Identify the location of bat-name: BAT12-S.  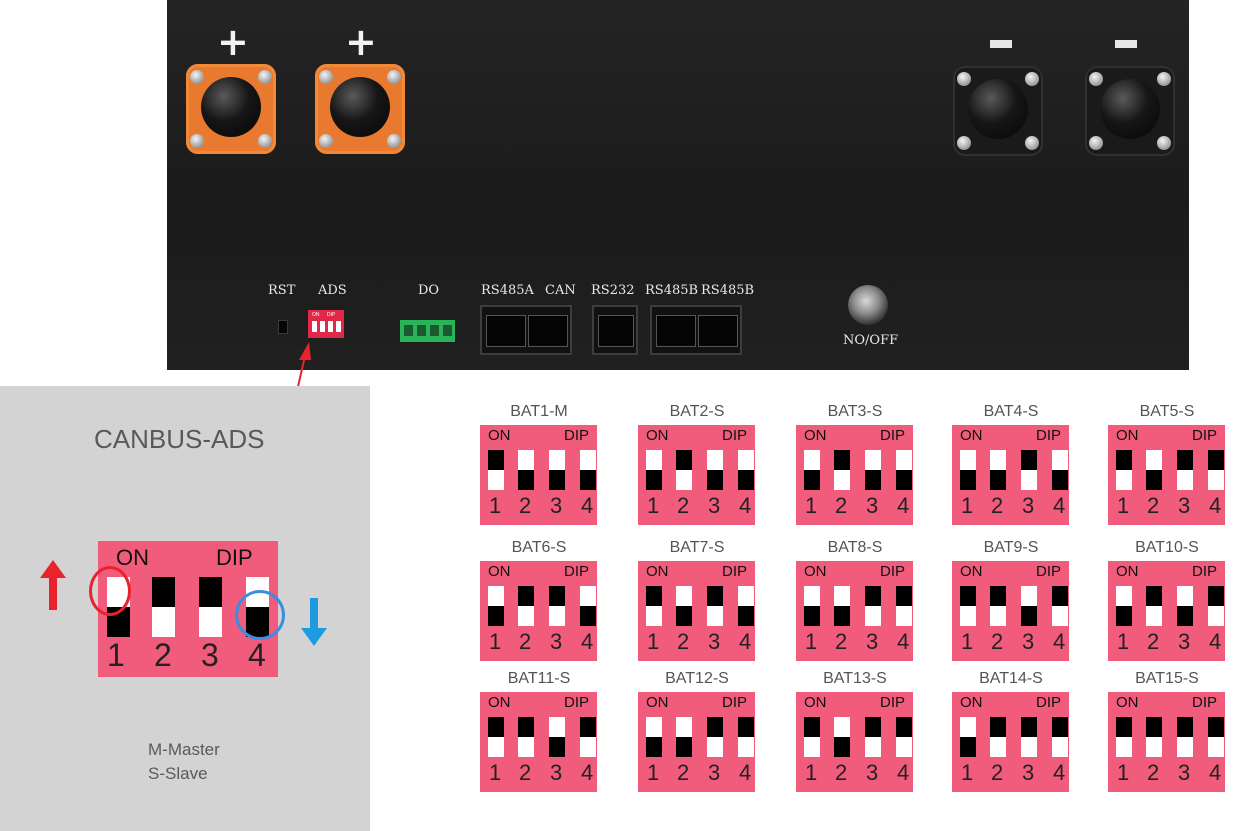
(697, 678).